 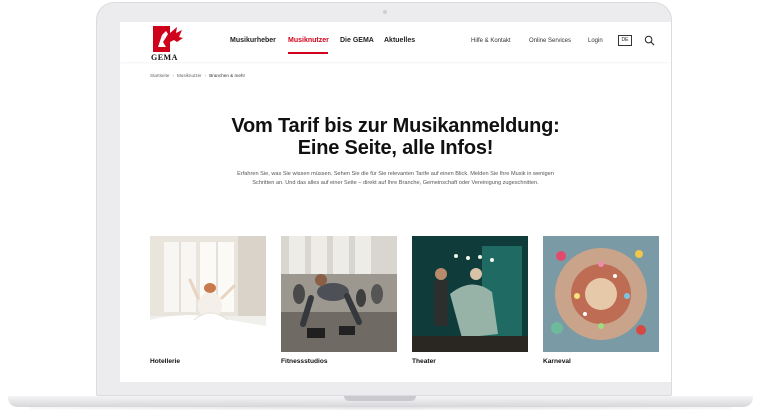 What do you see at coordinates (557, 361) in the screenshot?
I see `card-label: Karneval` at bounding box center [557, 361].